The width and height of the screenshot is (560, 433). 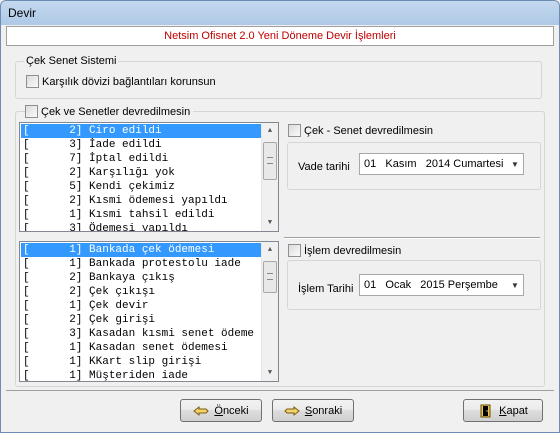 What do you see at coordinates (141, 145) in the screenshot?
I see `list-item: [ 3] İade edildi` at bounding box center [141, 145].